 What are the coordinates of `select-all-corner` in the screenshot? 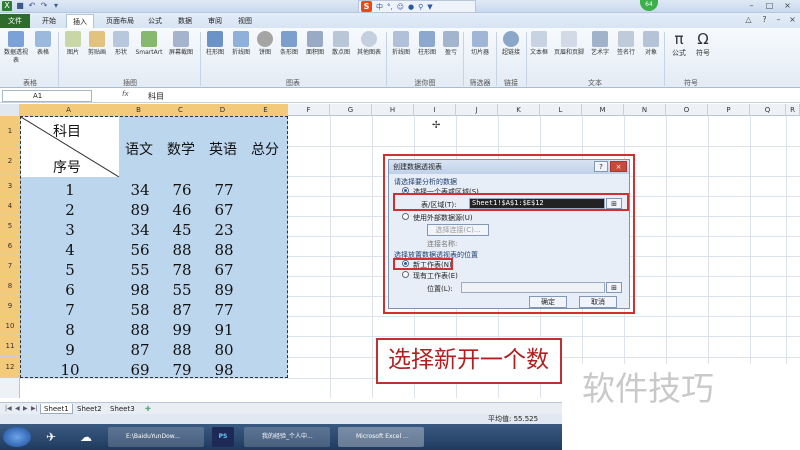 It's located at (10, 110).